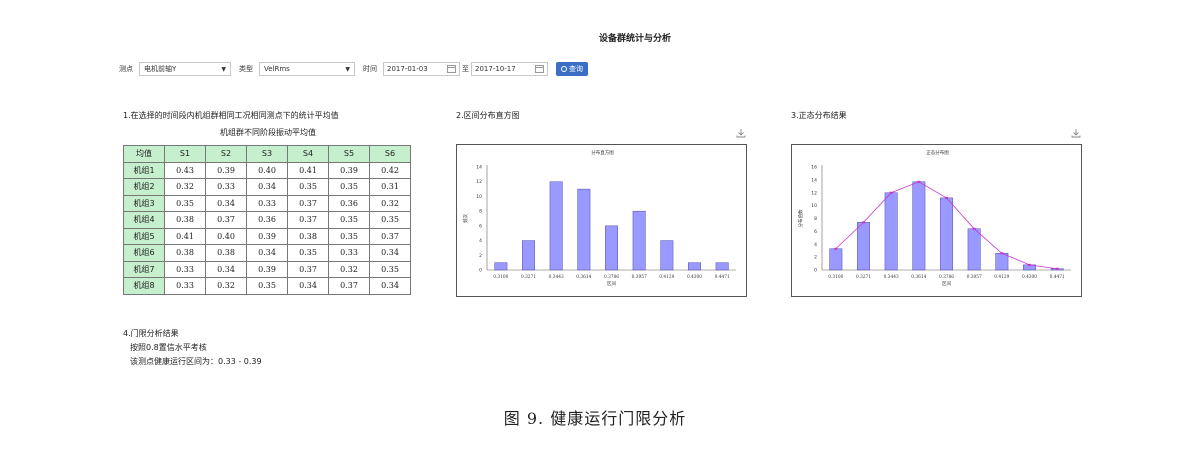 The image size is (1190, 452). What do you see at coordinates (465, 218) in the screenshot?
I see `y-axis-label: 频次` at bounding box center [465, 218].